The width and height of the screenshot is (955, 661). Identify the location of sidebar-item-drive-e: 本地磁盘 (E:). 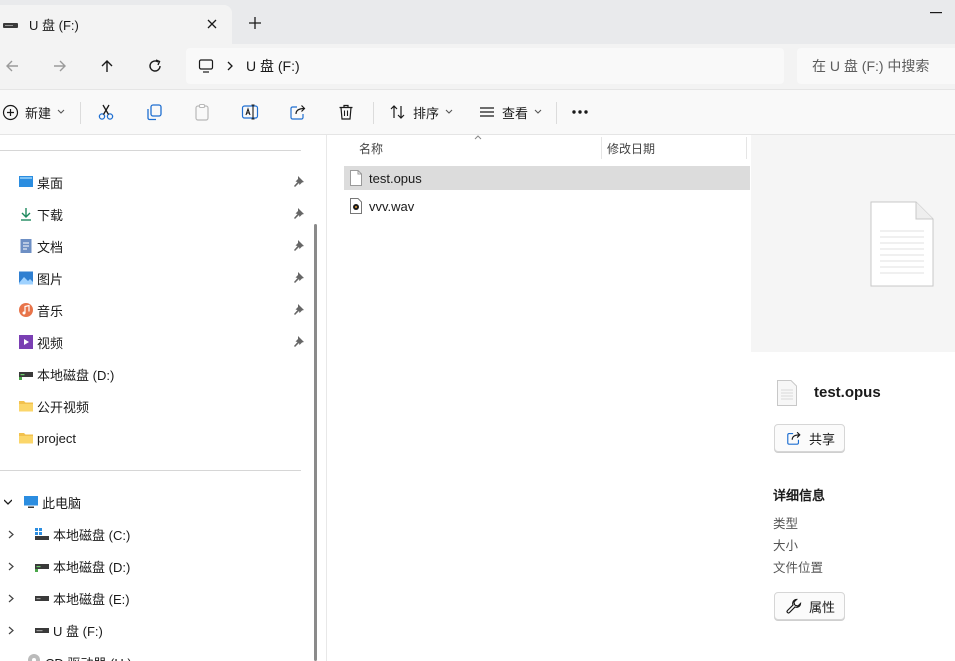
(65, 598).